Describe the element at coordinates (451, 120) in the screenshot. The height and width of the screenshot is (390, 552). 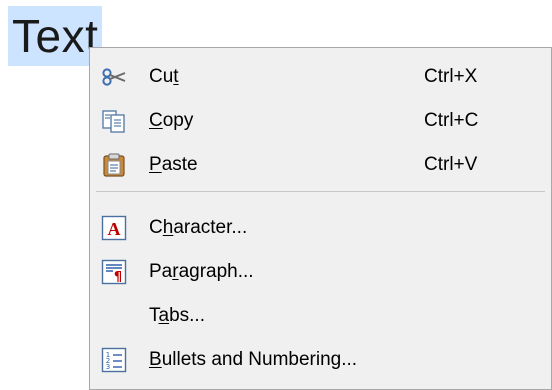
I see `menu-item-copy-shortcut: Ctrl+C` at that location.